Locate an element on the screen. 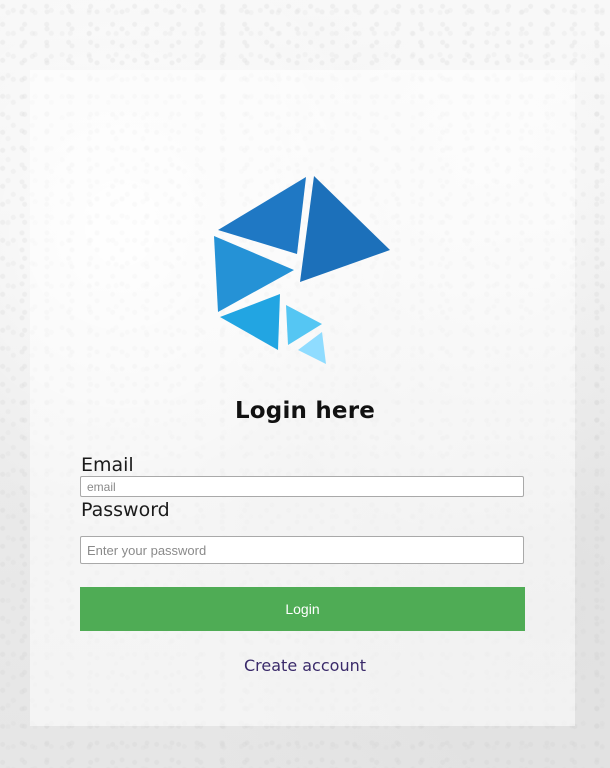  email-field is located at coordinates (302, 486).